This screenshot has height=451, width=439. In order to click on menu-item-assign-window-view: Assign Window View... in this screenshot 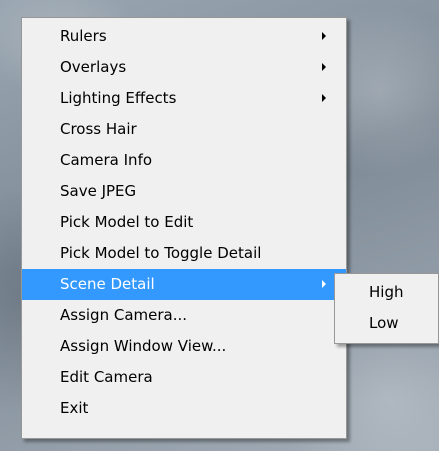, I will do `click(184, 346)`.